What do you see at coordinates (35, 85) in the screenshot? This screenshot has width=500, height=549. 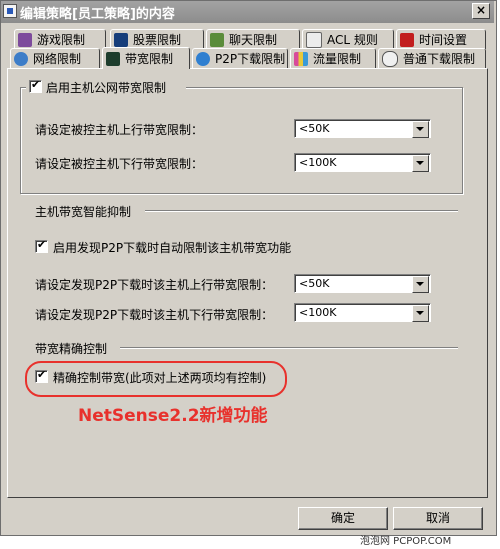 I see `host-bandwidth-checkbox` at bounding box center [35, 85].